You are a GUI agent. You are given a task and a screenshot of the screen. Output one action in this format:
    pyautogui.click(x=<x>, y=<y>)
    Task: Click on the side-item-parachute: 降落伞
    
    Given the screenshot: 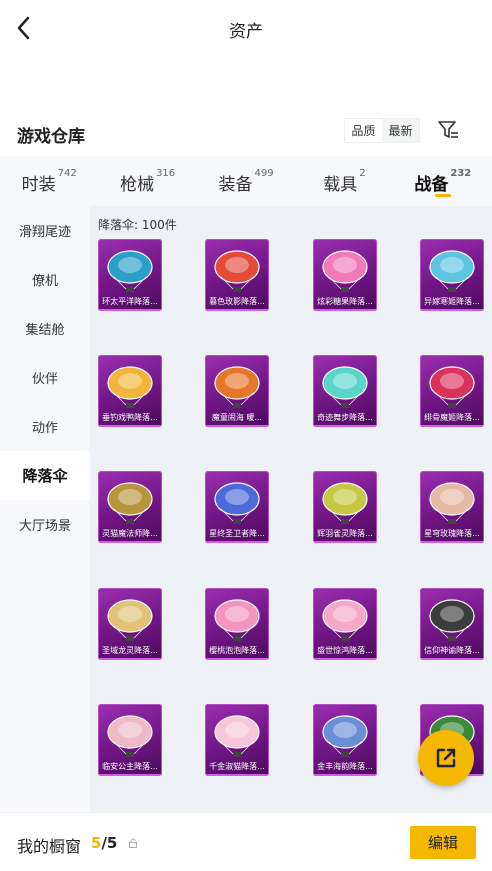 What is the action you would take?
    pyautogui.click(x=45, y=475)
    